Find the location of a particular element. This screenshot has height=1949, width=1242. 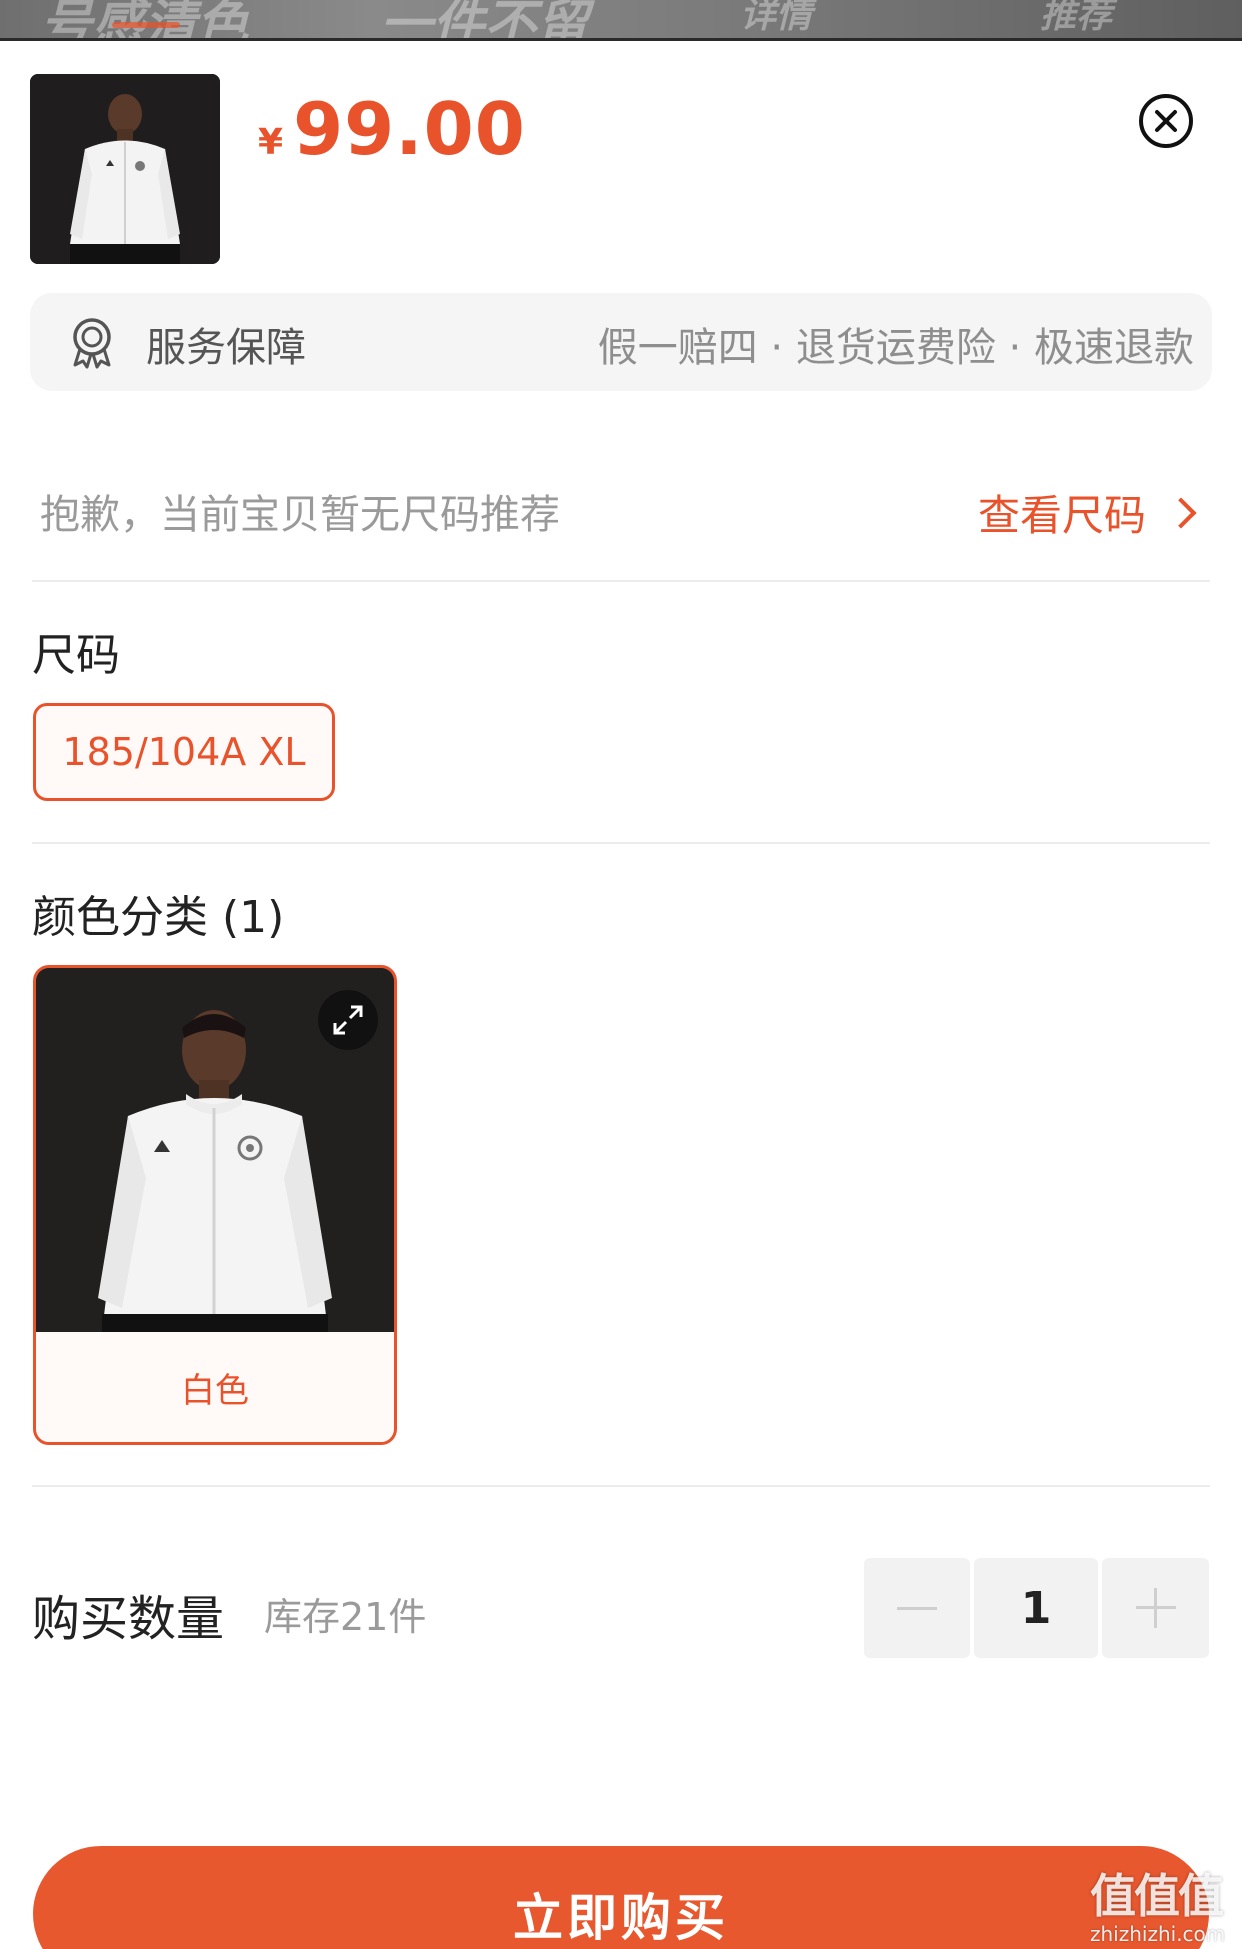

color-option-label: 白色 is located at coordinates (215, 1390).